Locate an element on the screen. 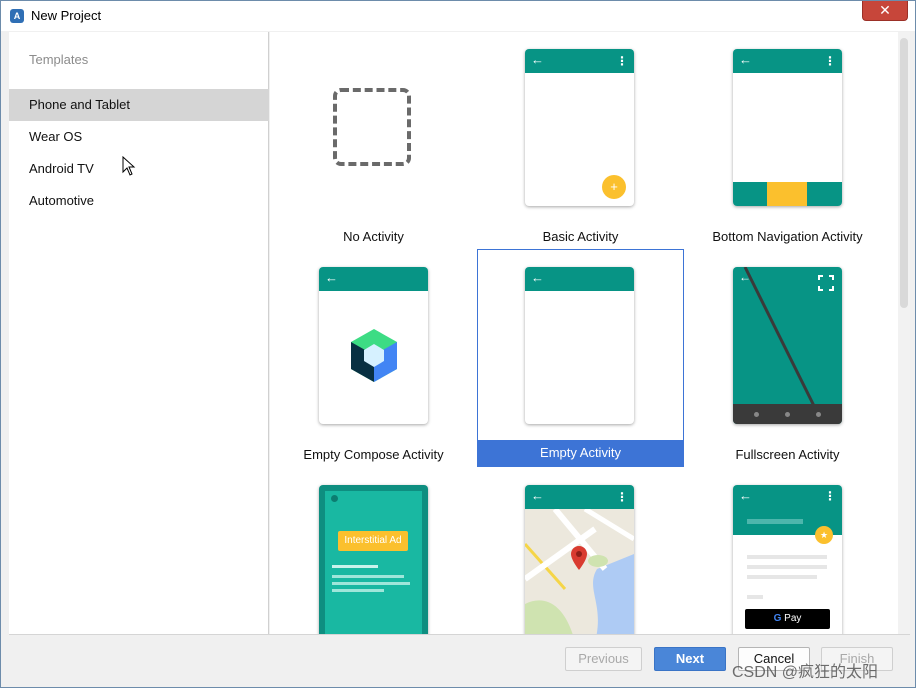 This screenshot has height=688, width=916. template-interstitial-ad: Interstitial Ad is located at coordinates (373, 551).